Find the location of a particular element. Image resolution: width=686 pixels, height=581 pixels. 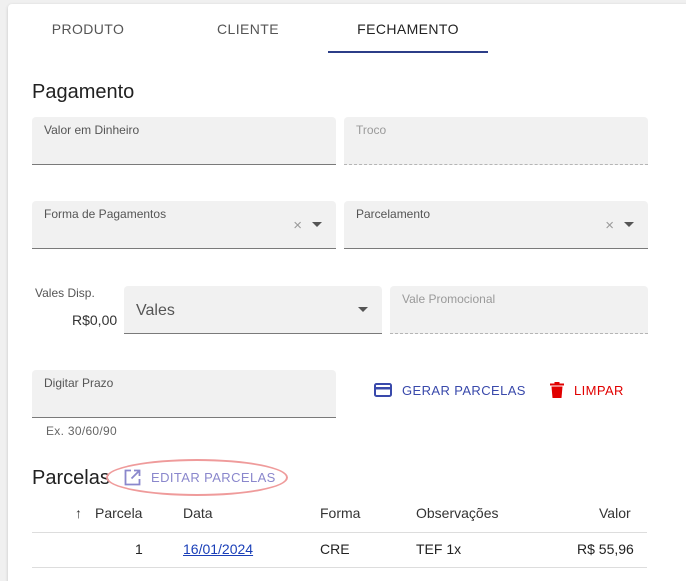

digitar-prazo-hint: Ex. 30/60/90 is located at coordinates (81, 431).